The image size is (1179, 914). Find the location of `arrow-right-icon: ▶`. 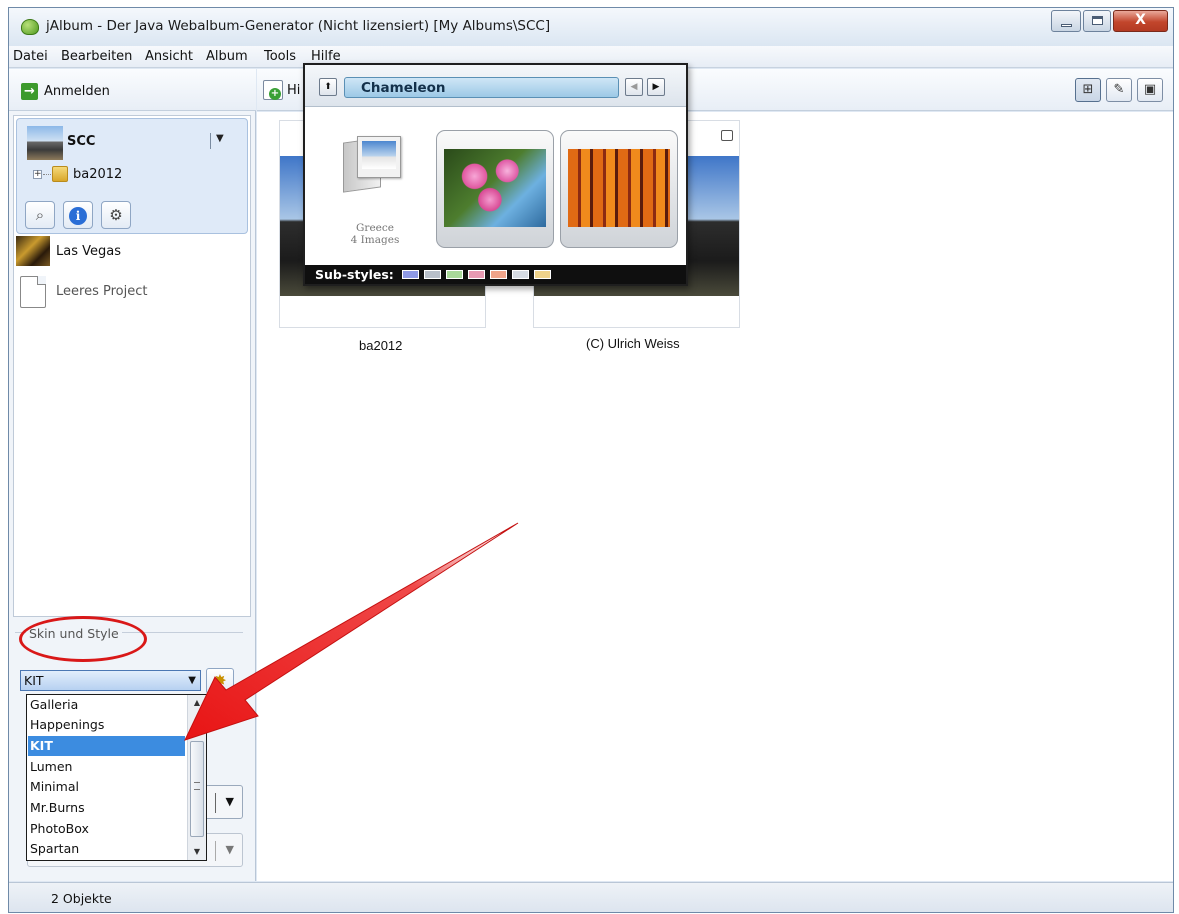

arrow-right-icon: ▶ is located at coordinates (656, 87).